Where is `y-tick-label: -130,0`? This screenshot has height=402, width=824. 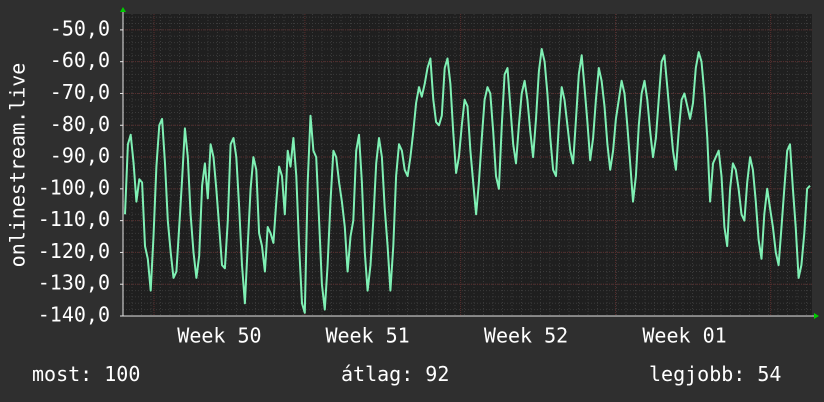 y-tick-label: -130,0 is located at coordinates (74, 283).